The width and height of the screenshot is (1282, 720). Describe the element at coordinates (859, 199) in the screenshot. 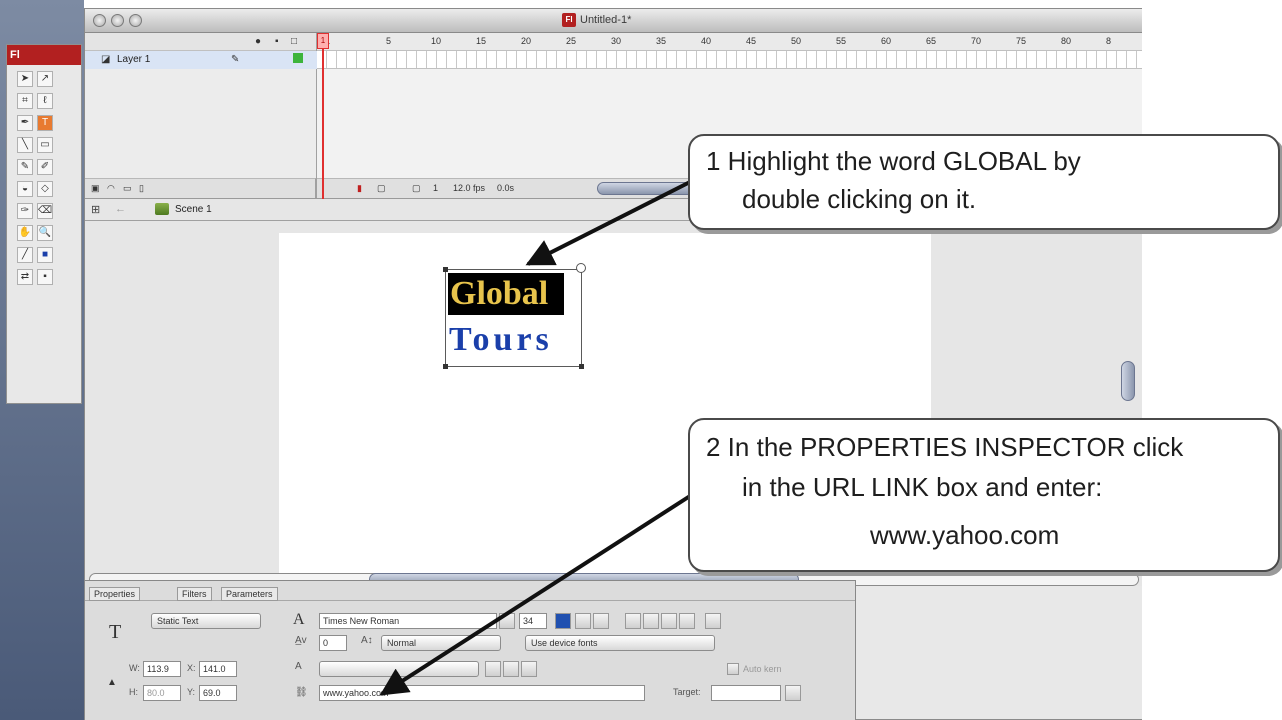

I see `step1-line2: double clicking on it.` at that location.